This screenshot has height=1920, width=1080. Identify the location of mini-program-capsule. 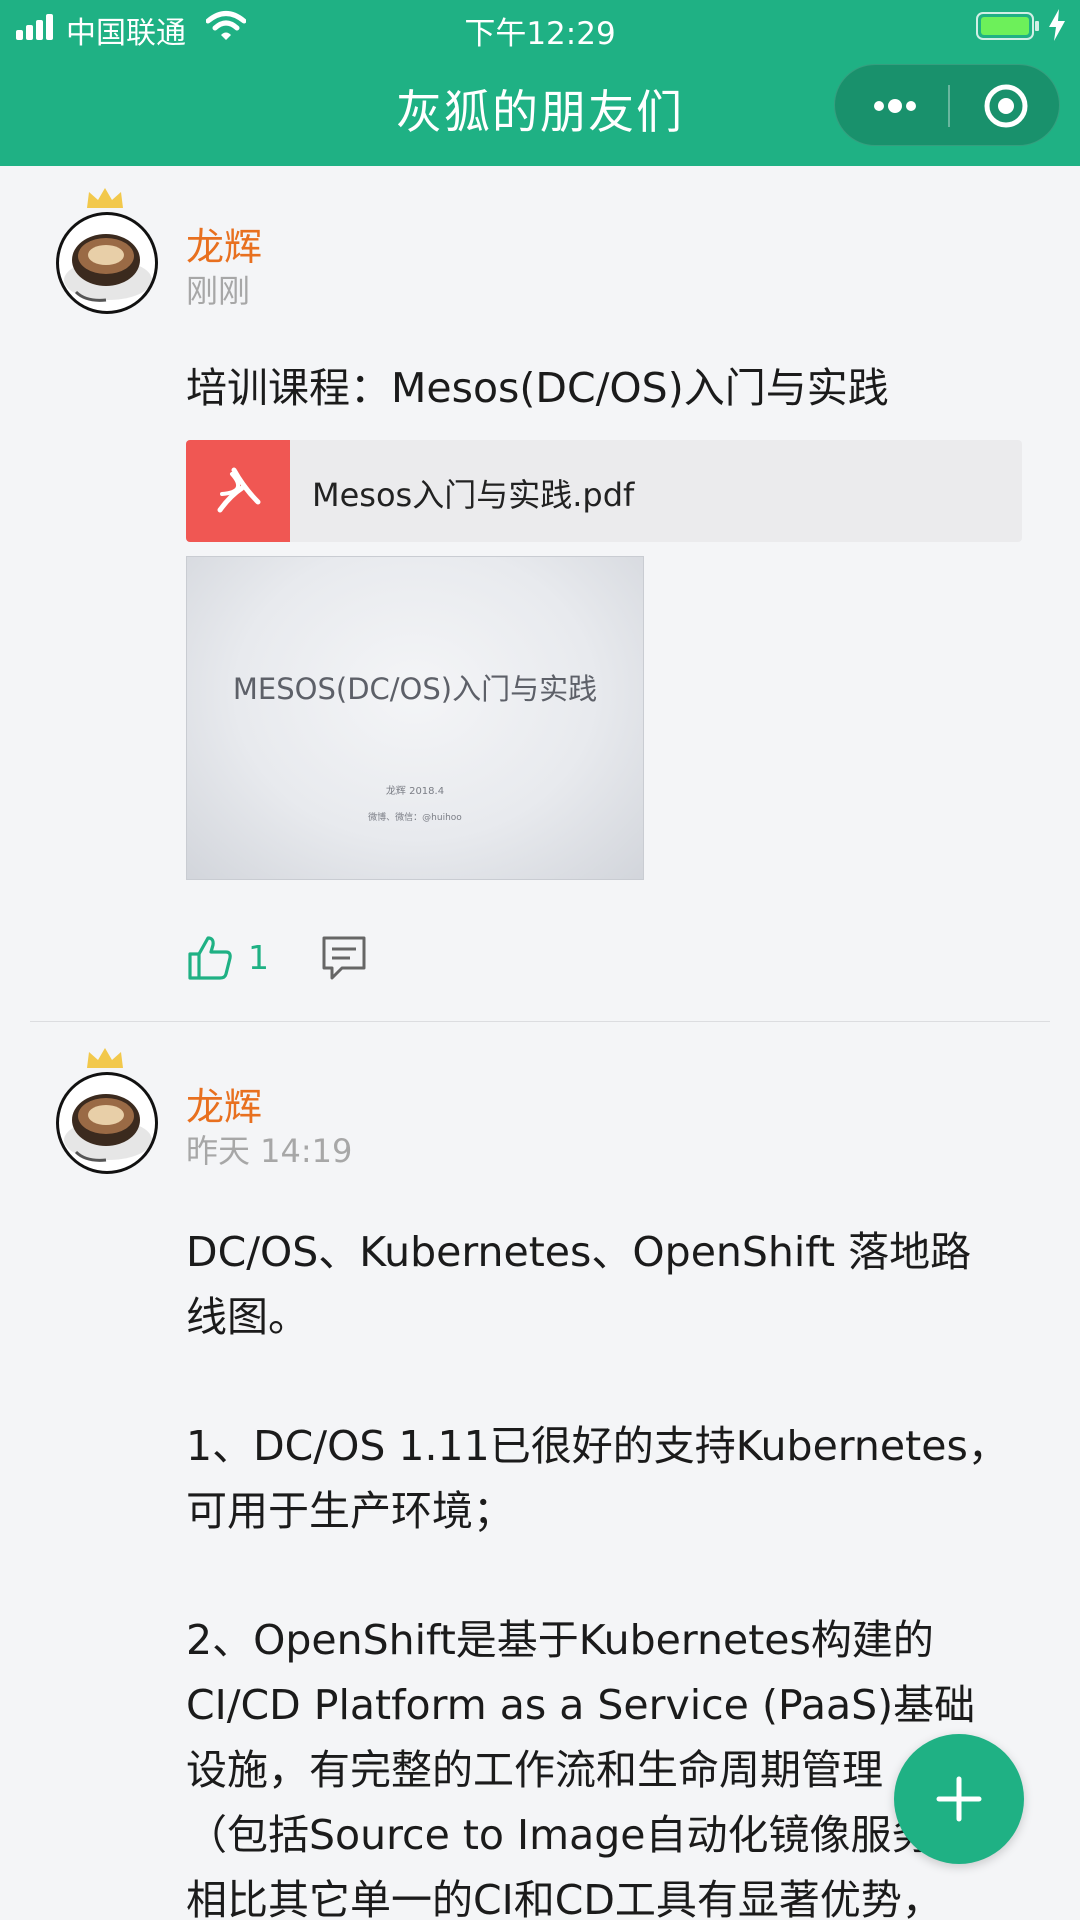
(947, 105).